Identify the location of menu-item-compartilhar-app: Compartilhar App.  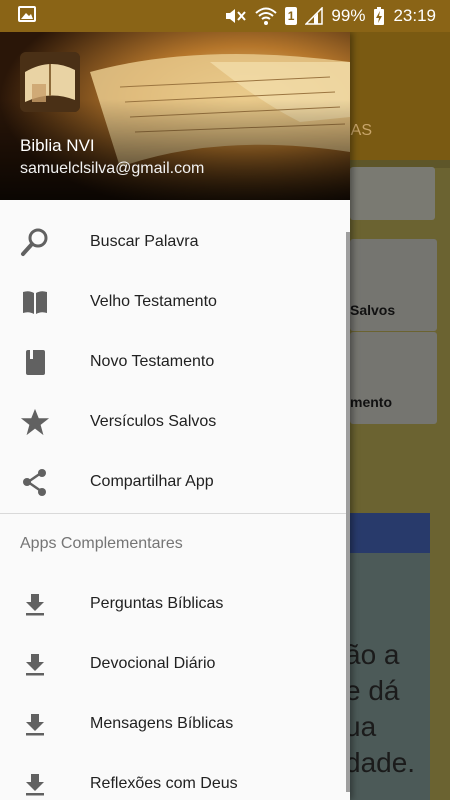
(175, 482).